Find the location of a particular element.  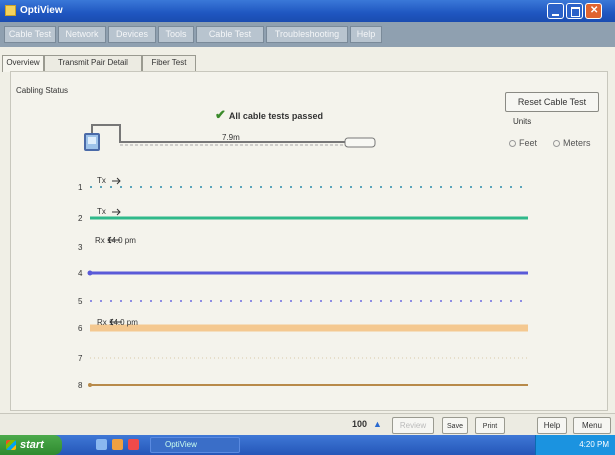

pin-number: 6 is located at coordinates (80, 328).